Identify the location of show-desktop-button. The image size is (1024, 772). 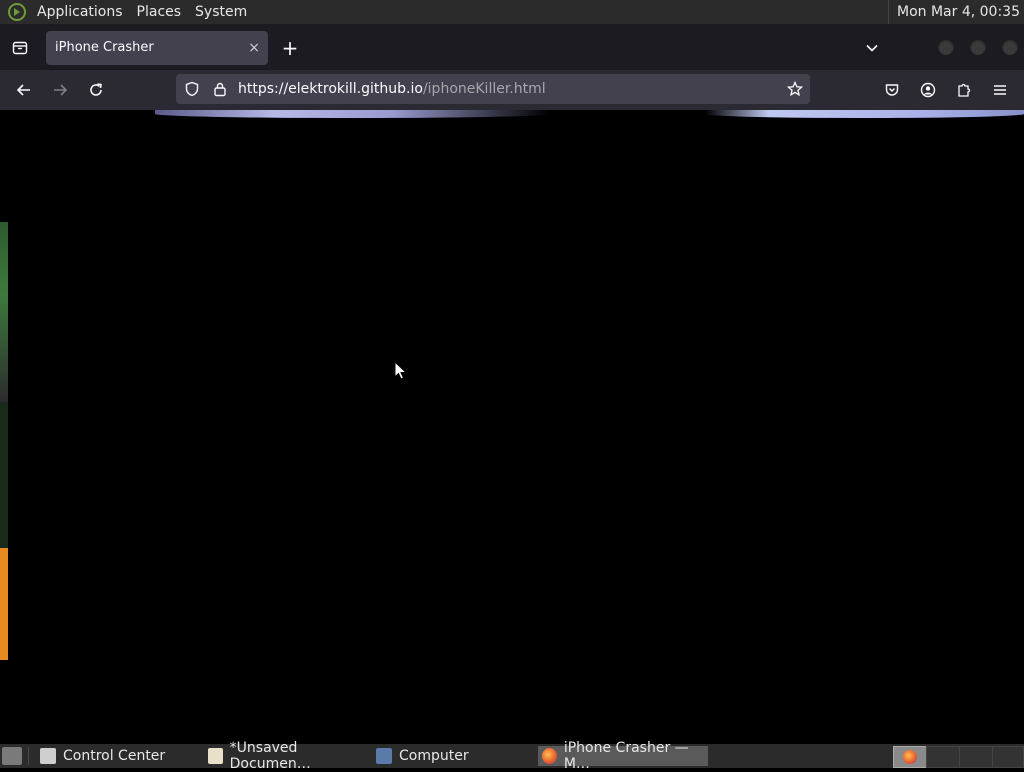
(12, 756).